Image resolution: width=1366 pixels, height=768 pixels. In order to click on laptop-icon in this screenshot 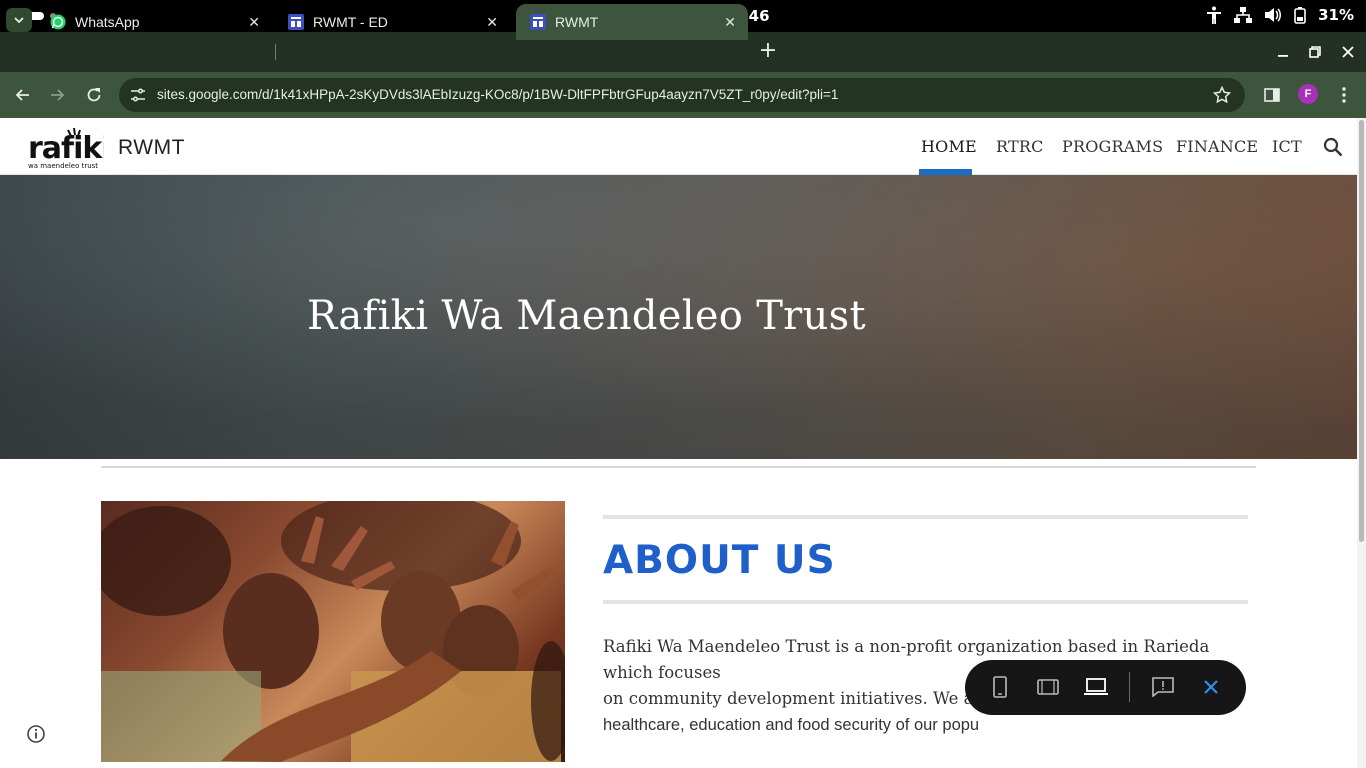, I will do `click(1096, 686)`.